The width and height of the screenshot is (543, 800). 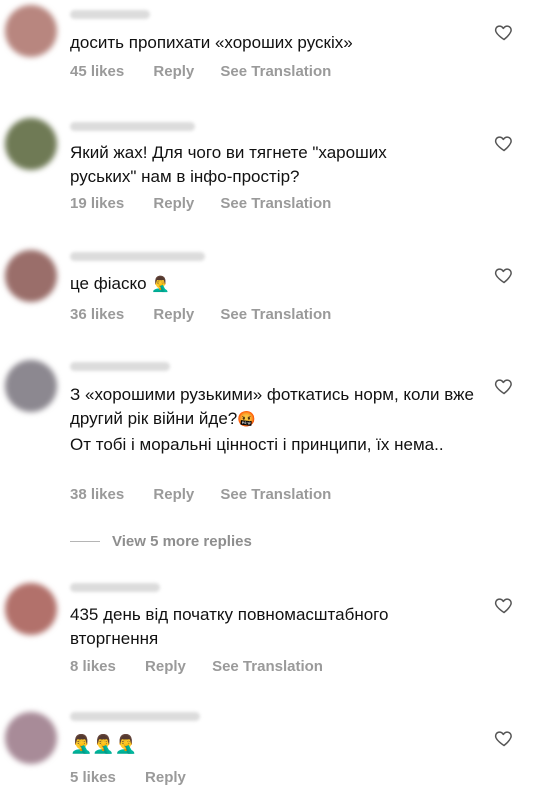 I want to click on likes-count: 5 likes, so click(x=93, y=777).